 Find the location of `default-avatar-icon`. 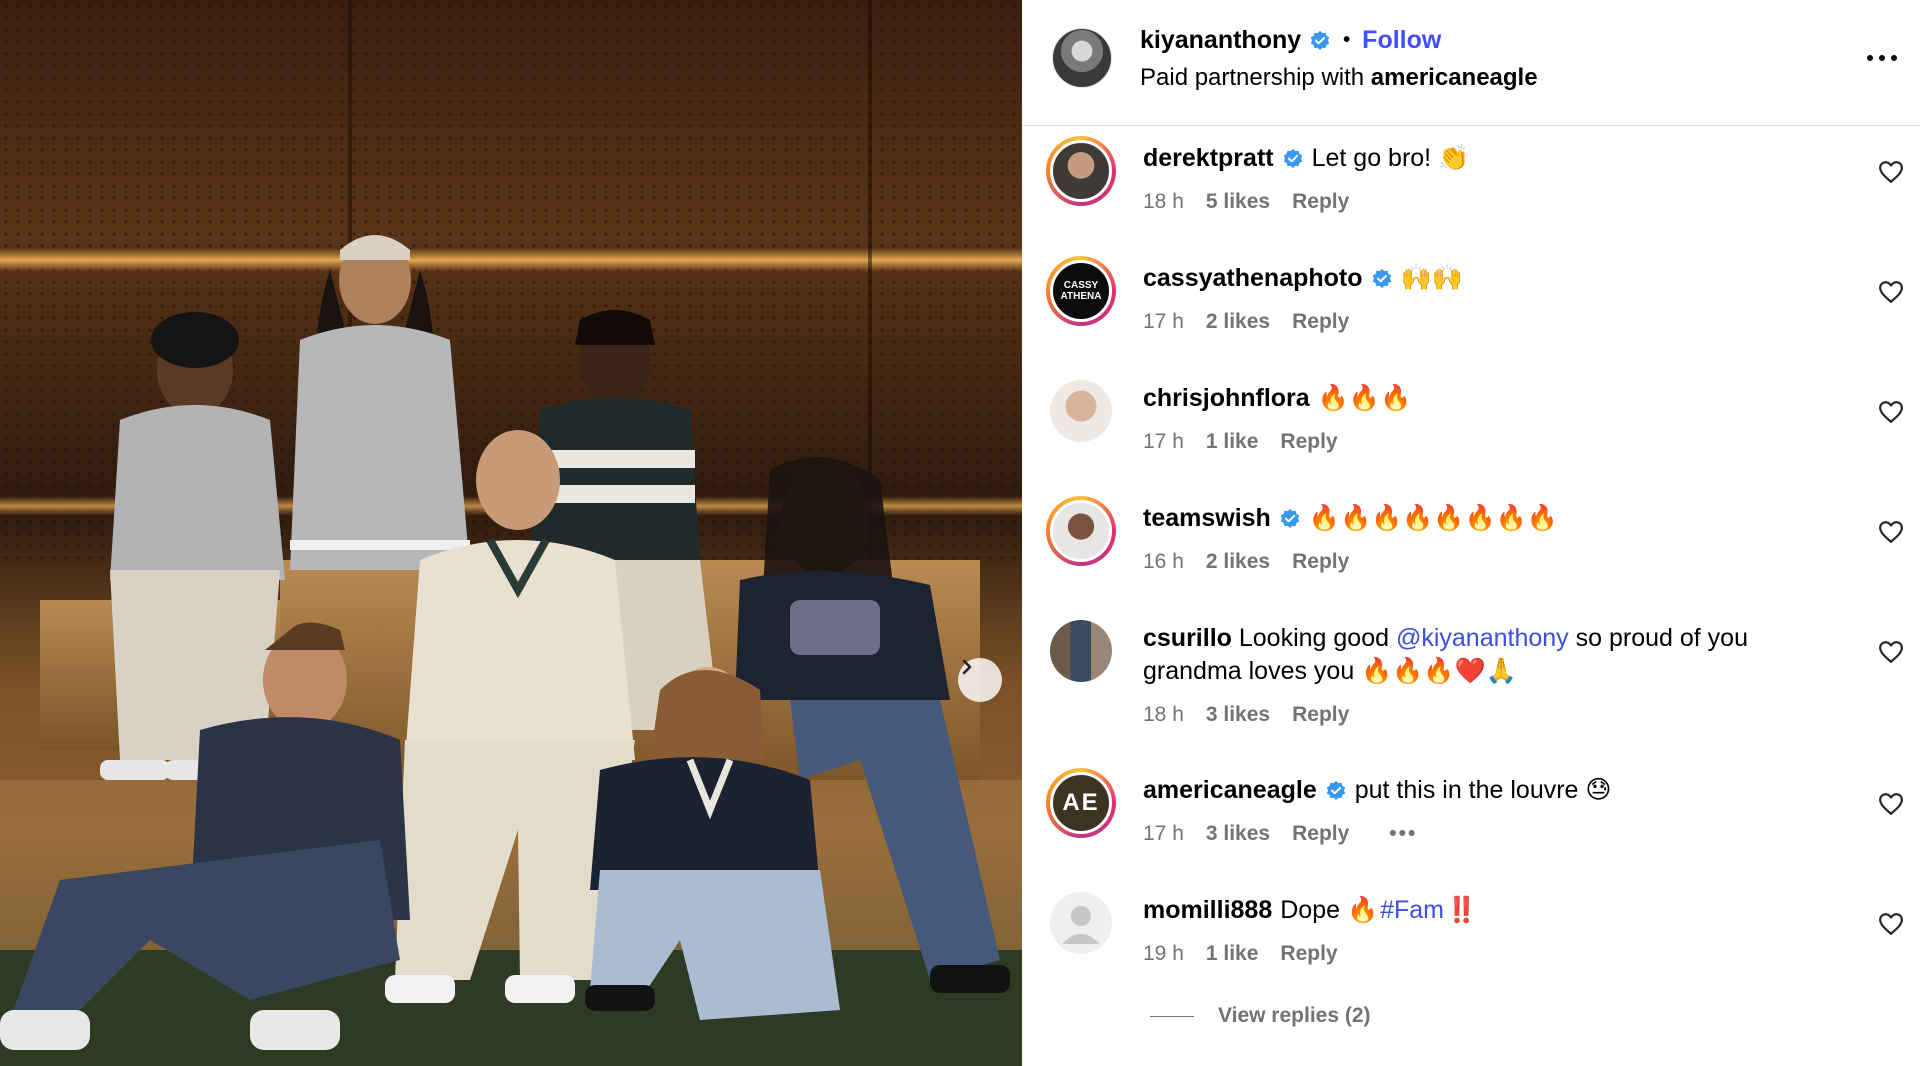

default-avatar-icon is located at coordinates (1081, 925).